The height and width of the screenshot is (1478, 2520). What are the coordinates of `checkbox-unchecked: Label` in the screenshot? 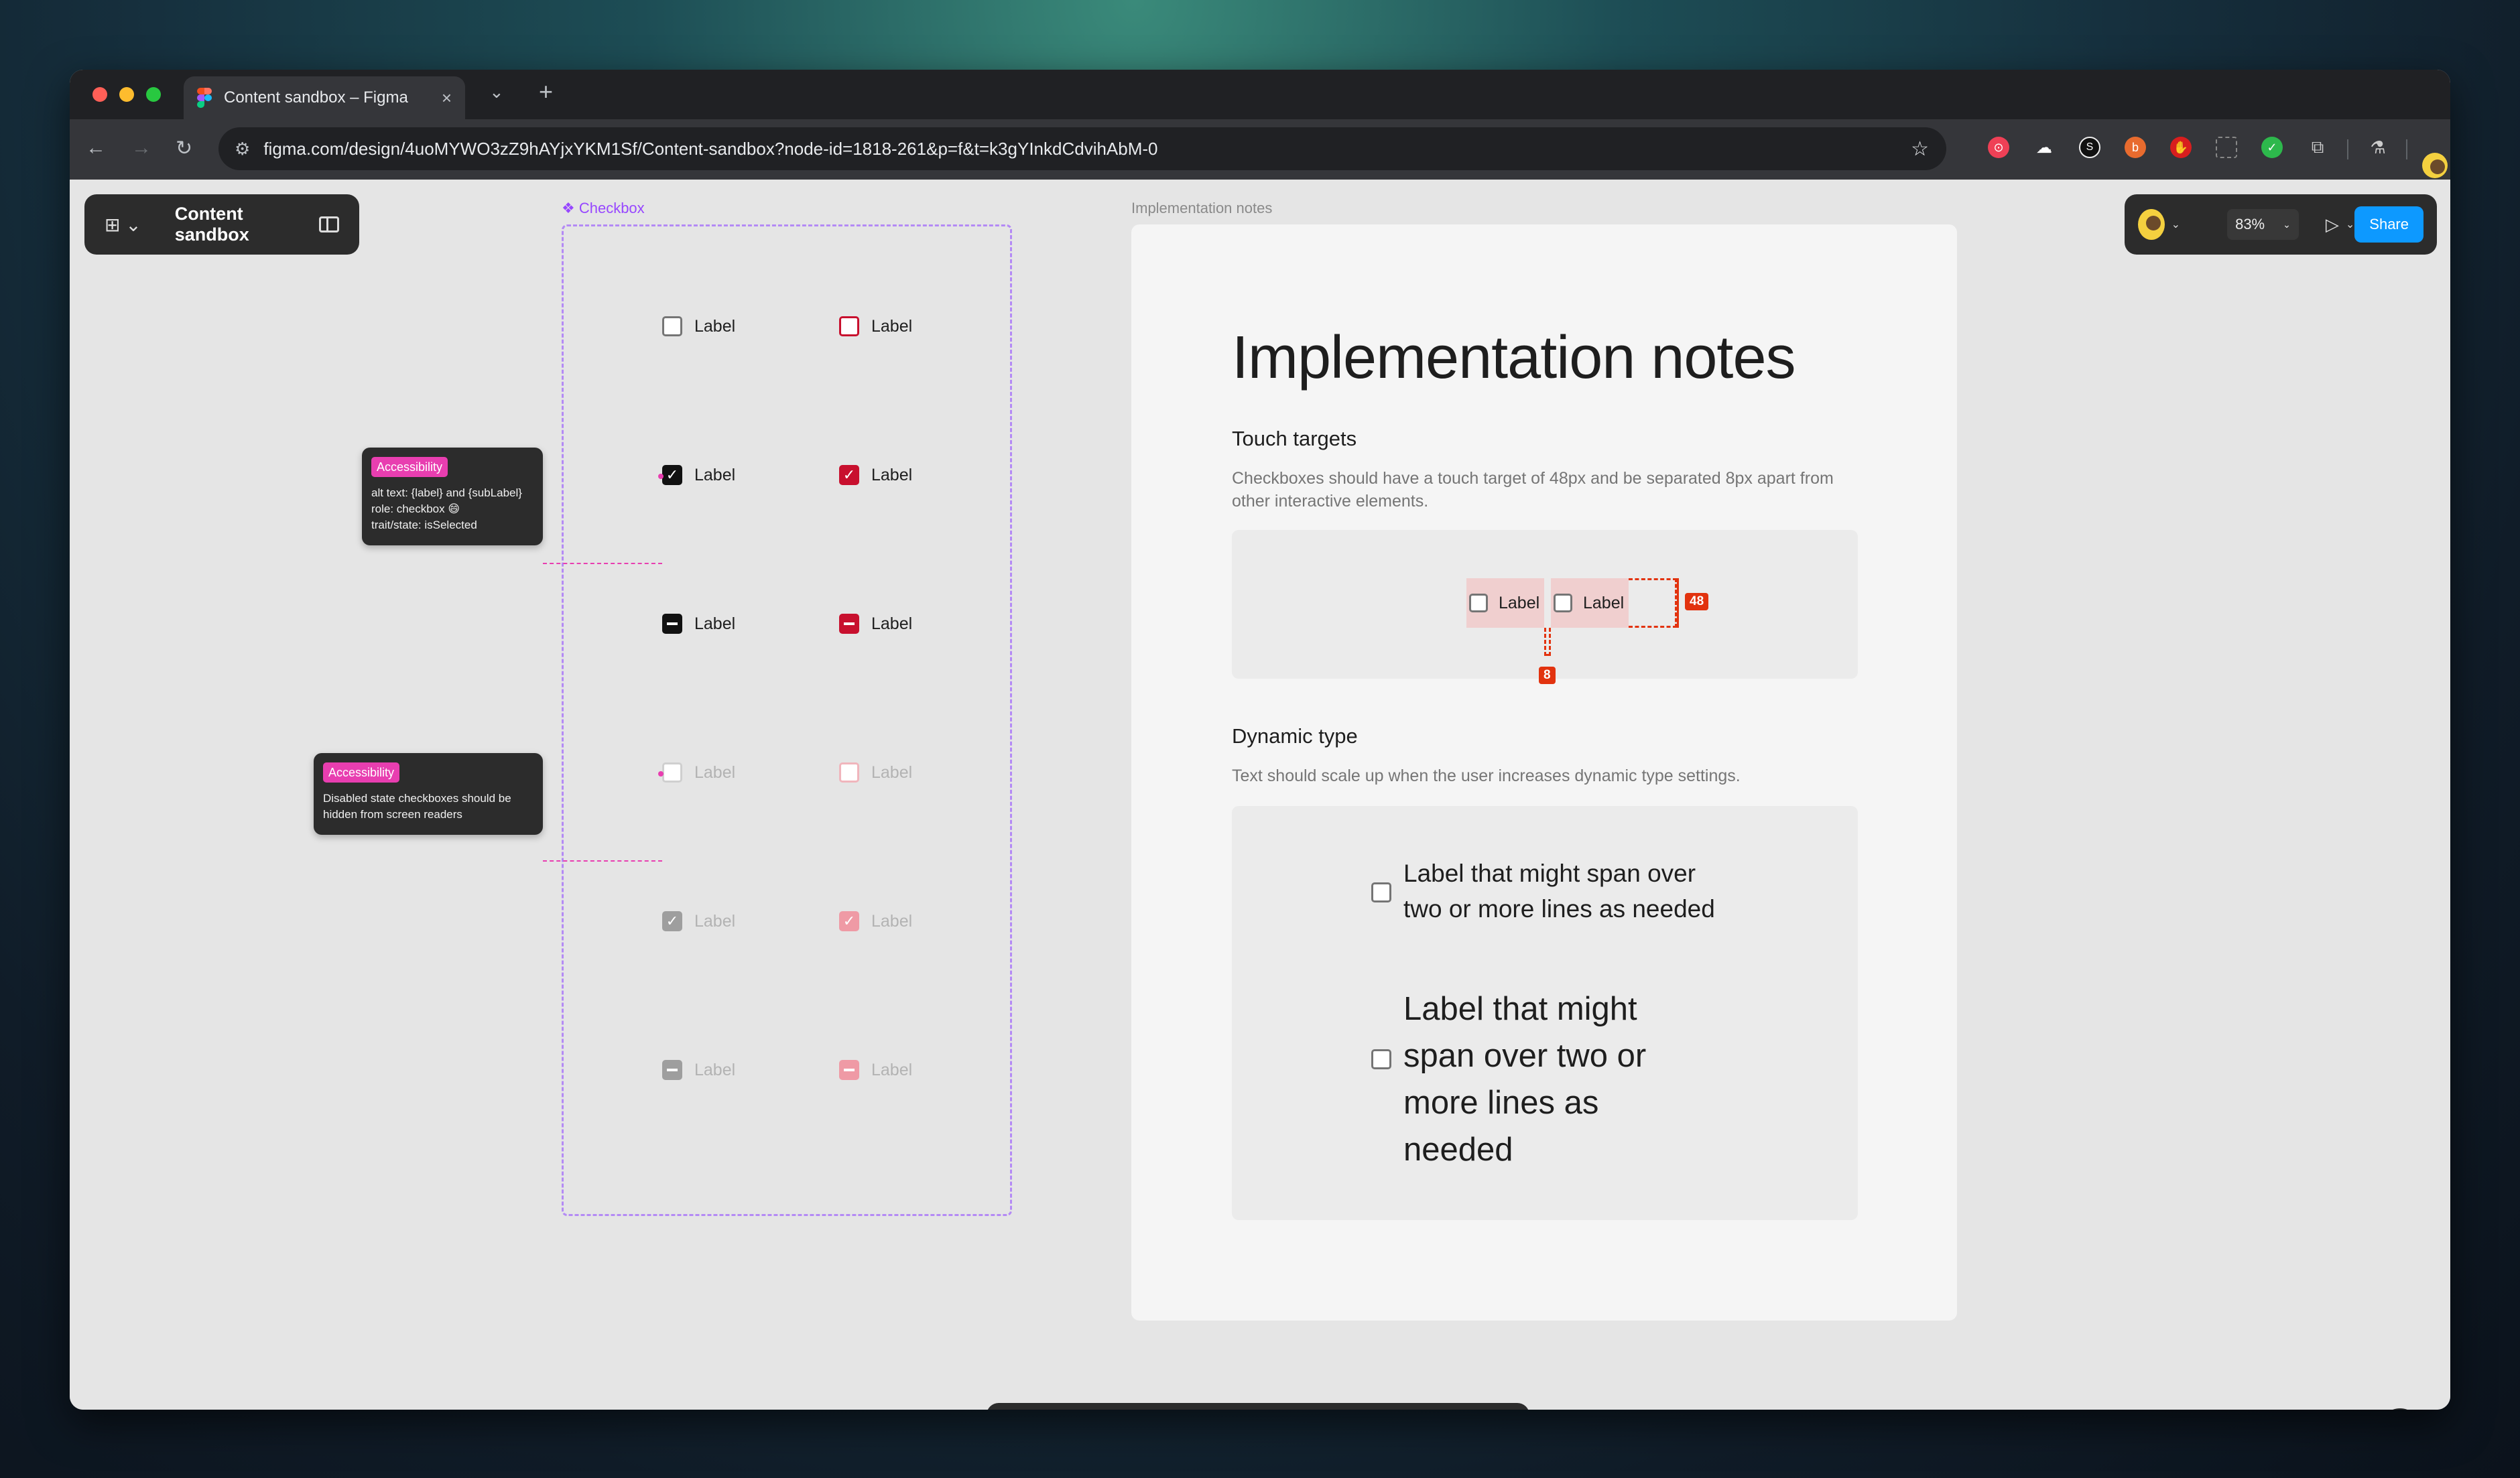 It's located at (698, 326).